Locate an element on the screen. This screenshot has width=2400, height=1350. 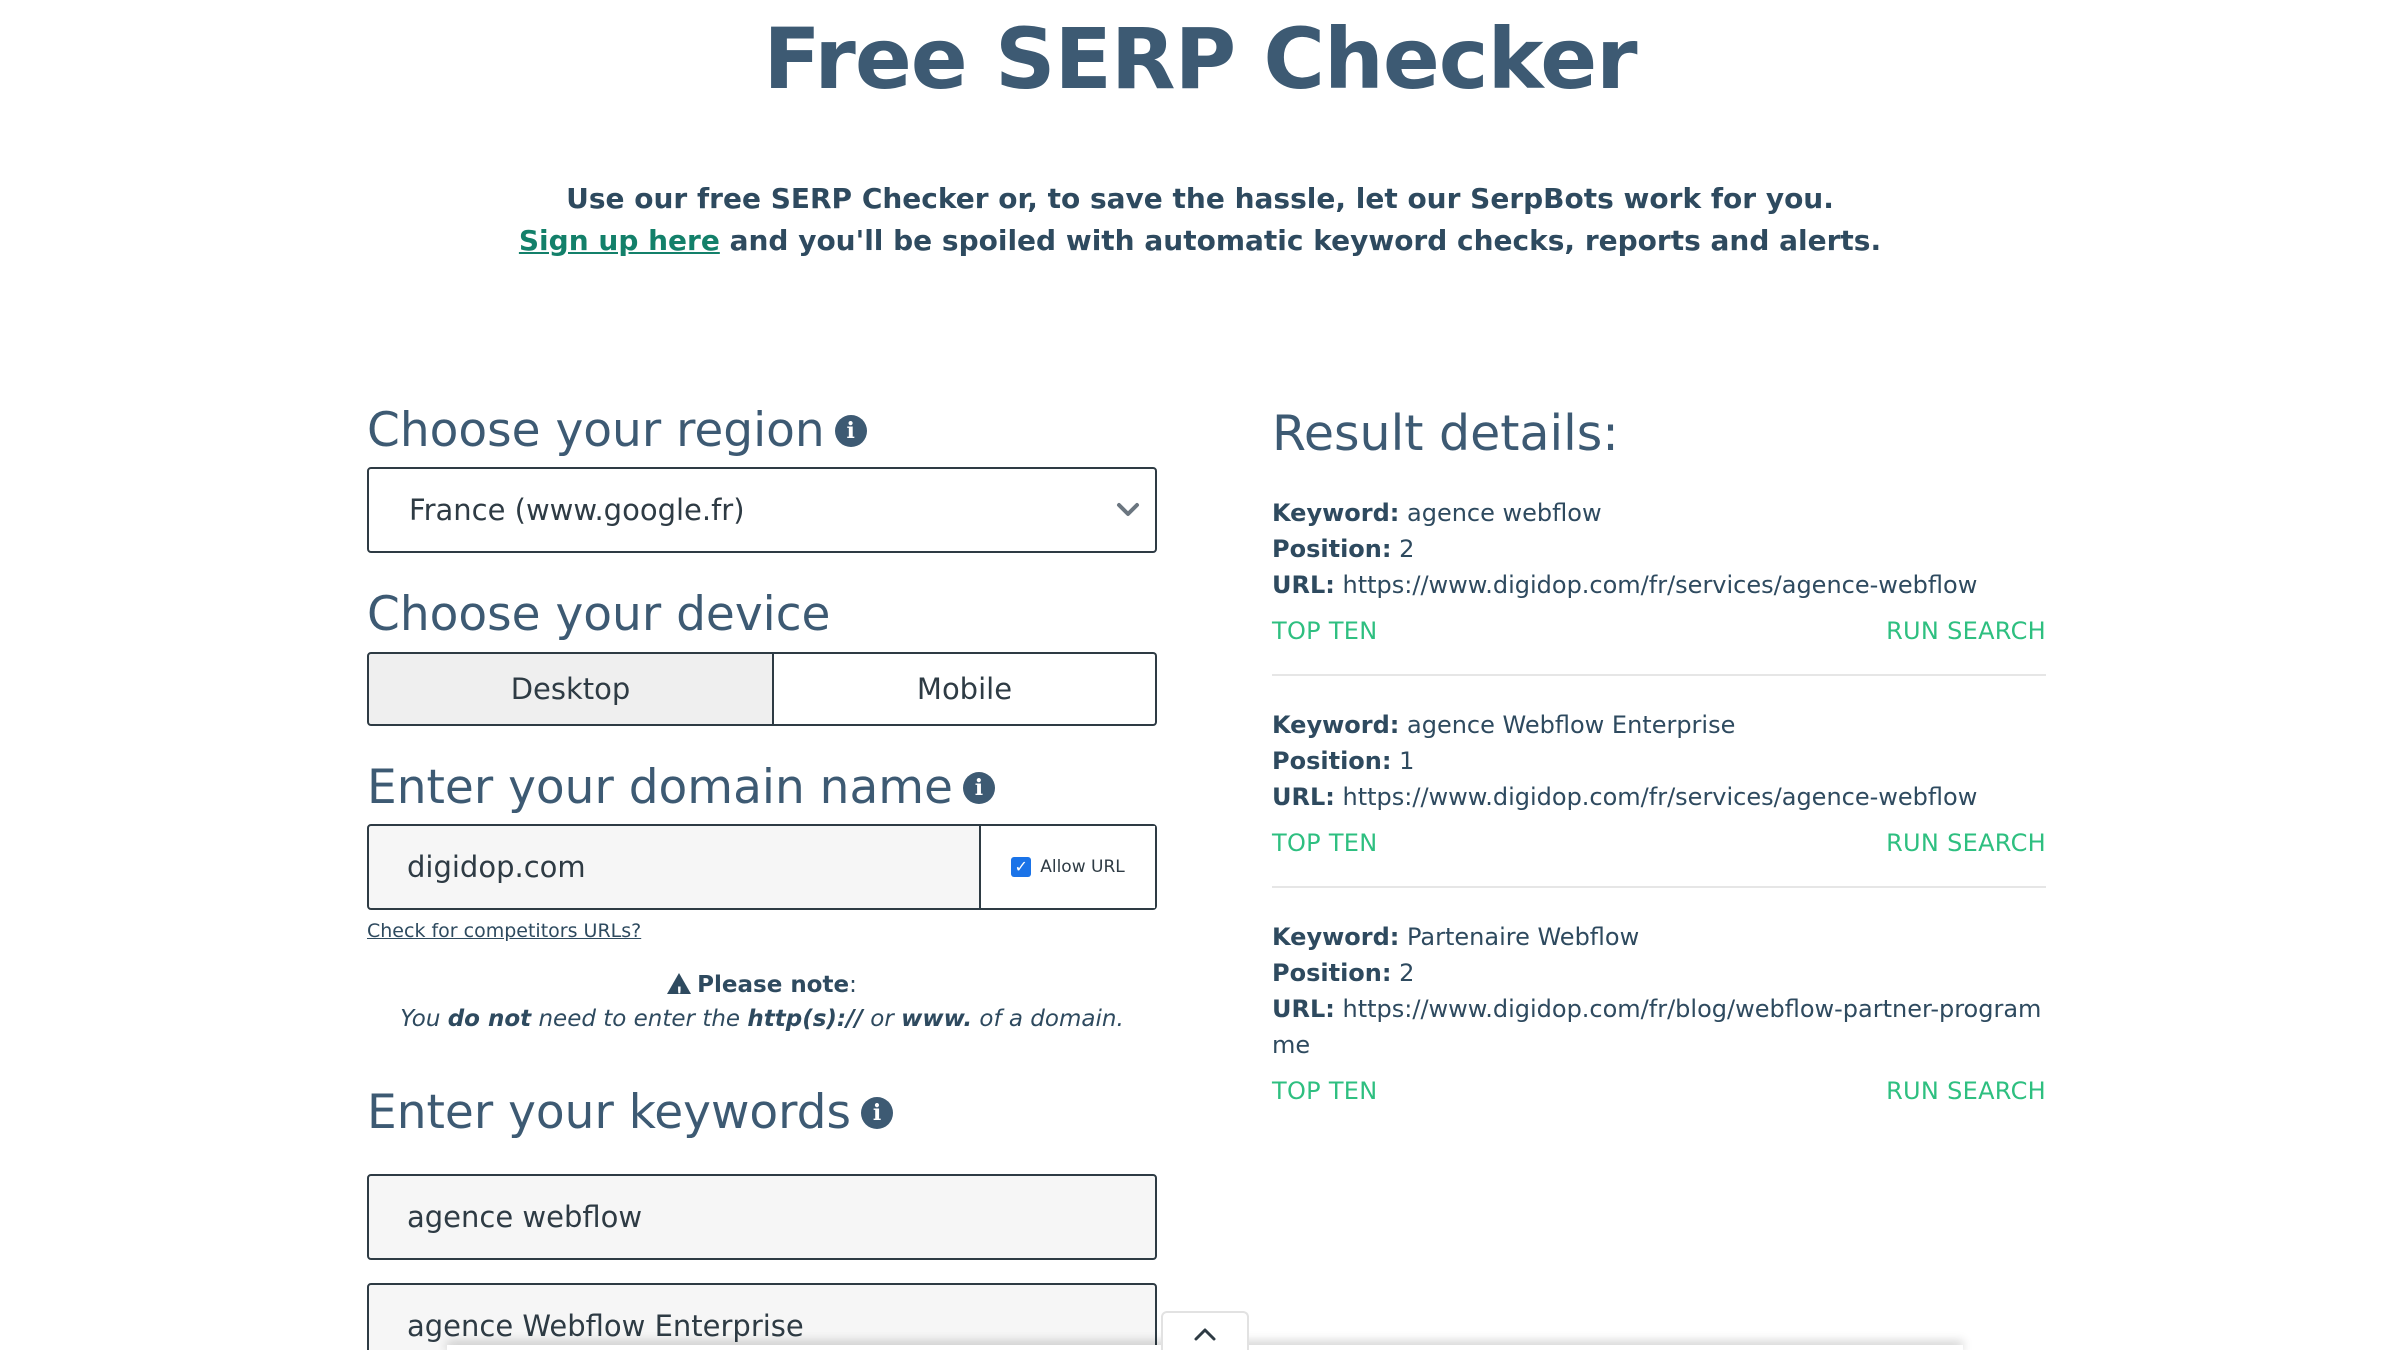
domain-field-group: ✓ Allow URL is located at coordinates (762, 867).